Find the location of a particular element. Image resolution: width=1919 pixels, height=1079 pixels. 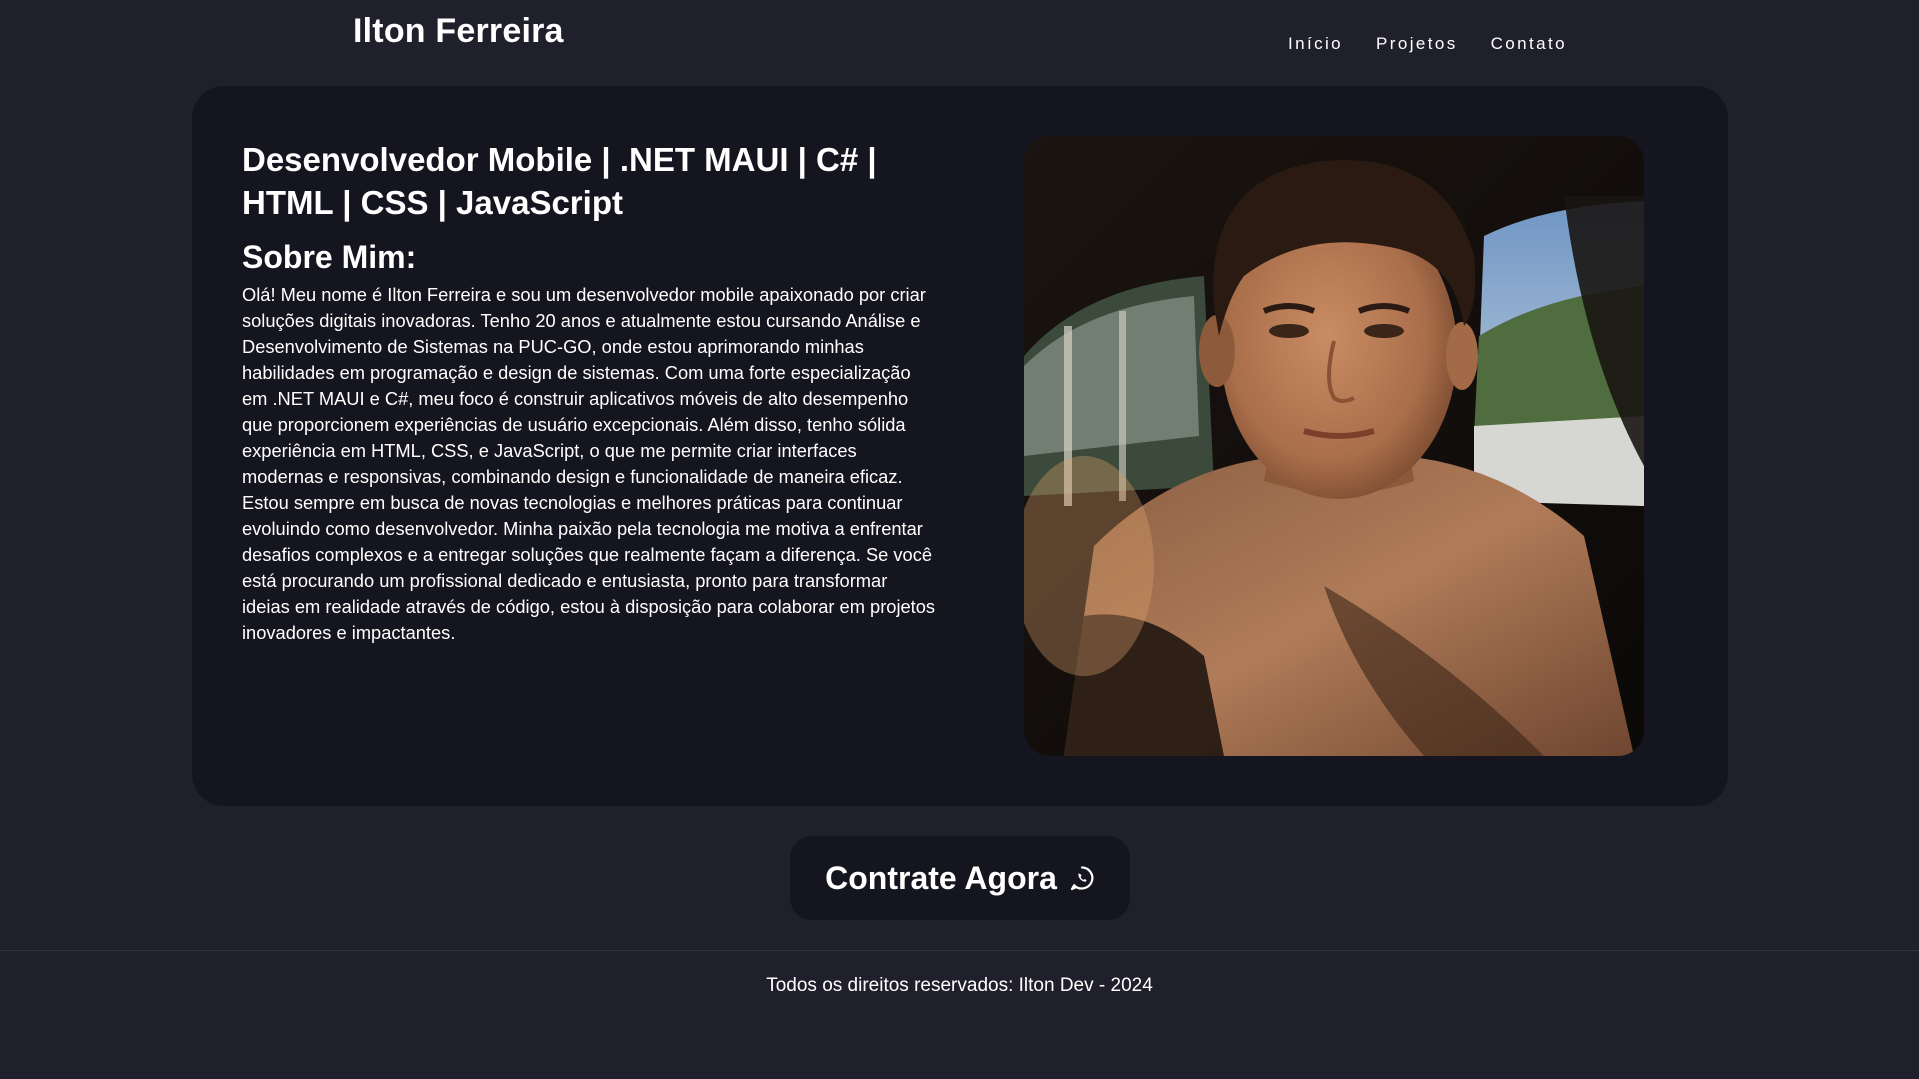

nav-link-projetos: Projetos is located at coordinates (1417, 44).